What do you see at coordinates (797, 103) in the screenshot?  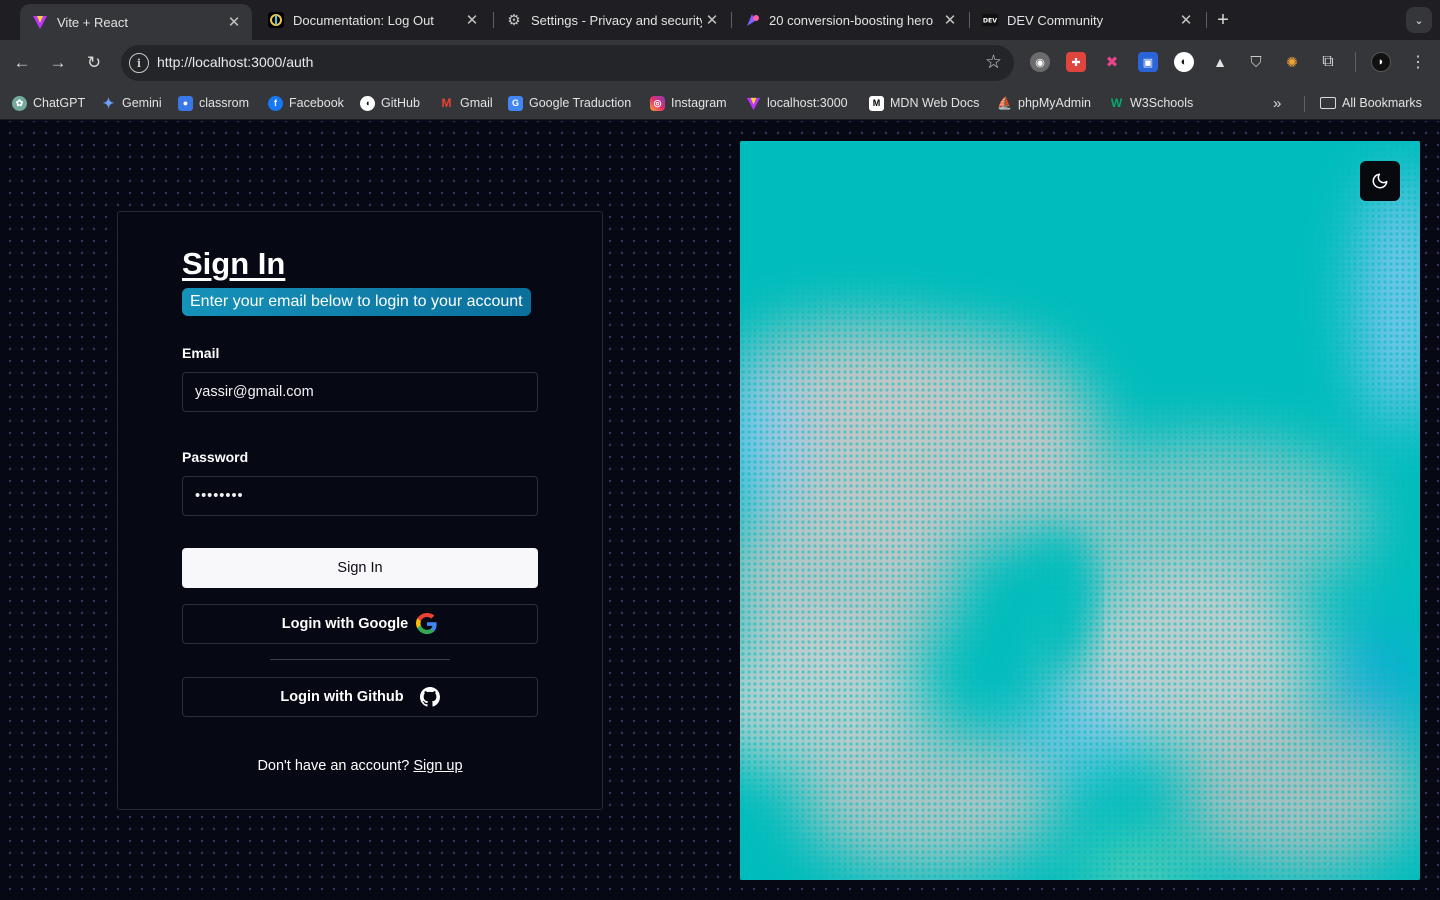 I see `bookmark-localhost: localhost:3000` at bounding box center [797, 103].